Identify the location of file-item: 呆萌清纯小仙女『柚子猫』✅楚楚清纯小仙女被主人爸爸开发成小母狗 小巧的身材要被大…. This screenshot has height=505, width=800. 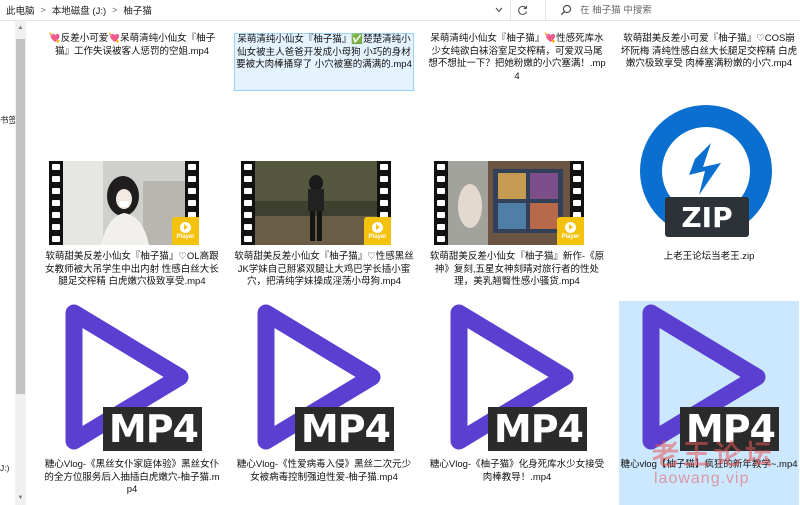
(324, 62).